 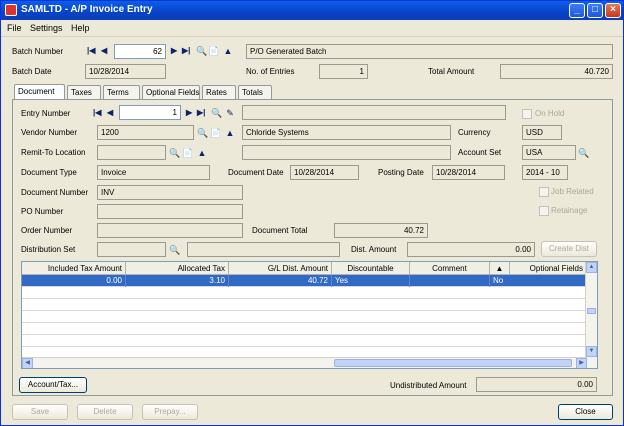 I want to click on col-optional-fields: Optional Fields, so click(x=548, y=268).